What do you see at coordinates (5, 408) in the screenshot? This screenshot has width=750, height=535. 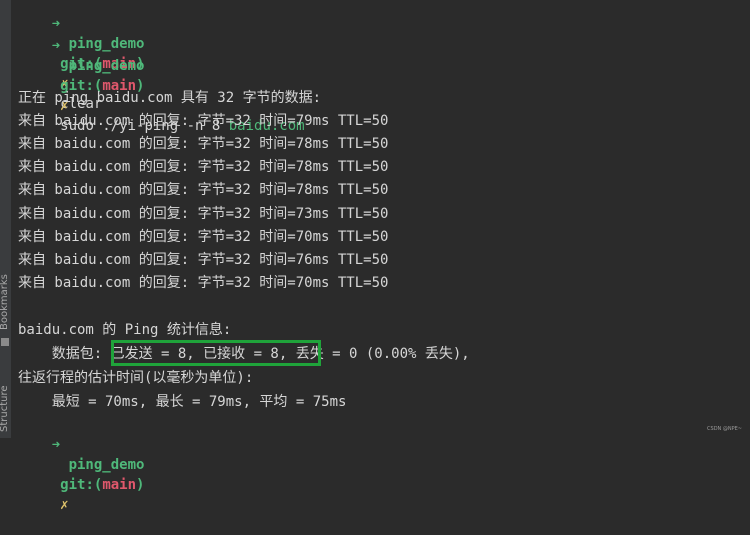 I see `structure-tab: Structure` at bounding box center [5, 408].